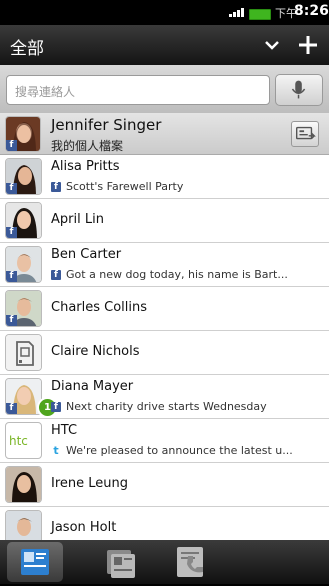  I want to click on avatar: htc, so click(23, 440).